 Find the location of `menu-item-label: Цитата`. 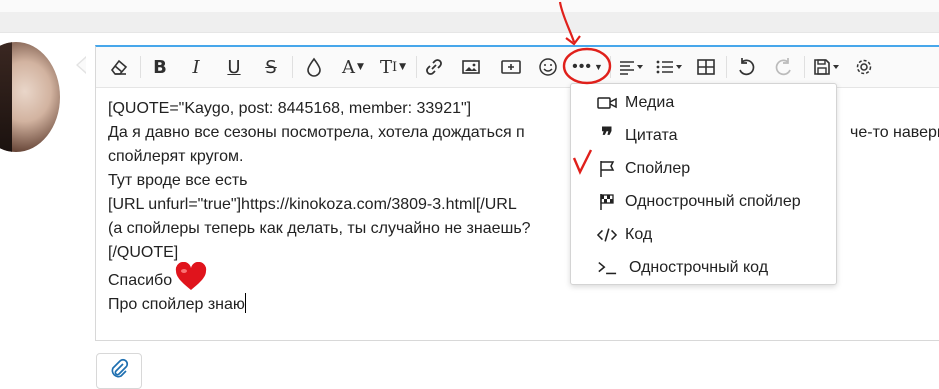

menu-item-label: Цитата is located at coordinates (651, 135).